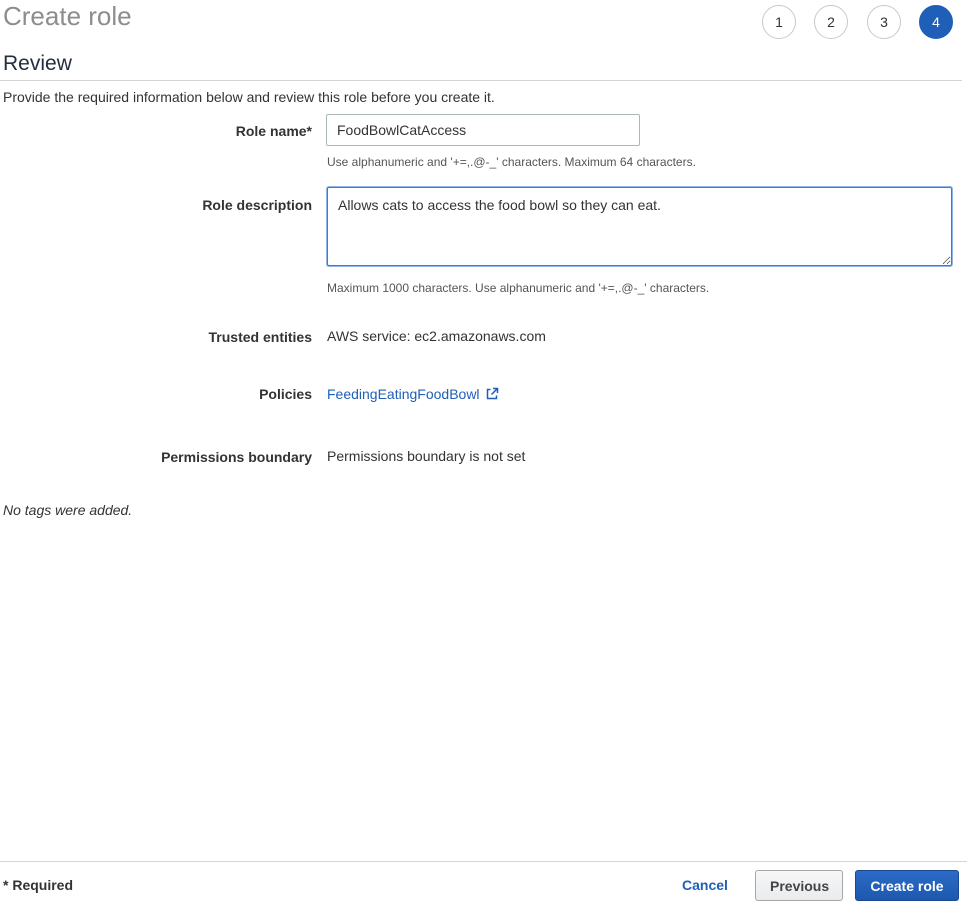 The height and width of the screenshot is (903, 967). I want to click on external-link-icon, so click(492, 395).